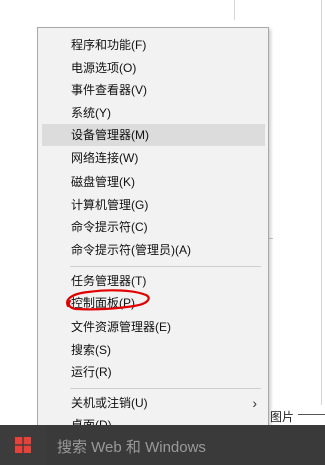 This screenshot has height=465, width=325. What do you see at coordinates (91, 372) in the screenshot?
I see `menu-item-label: 运行(R)` at bounding box center [91, 372].